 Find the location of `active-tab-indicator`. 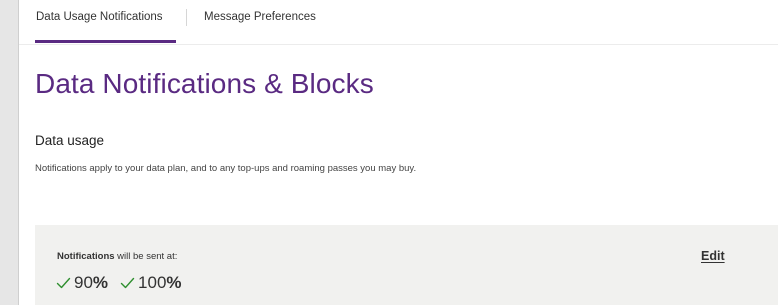

active-tab-indicator is located at coordinates (105, 41).